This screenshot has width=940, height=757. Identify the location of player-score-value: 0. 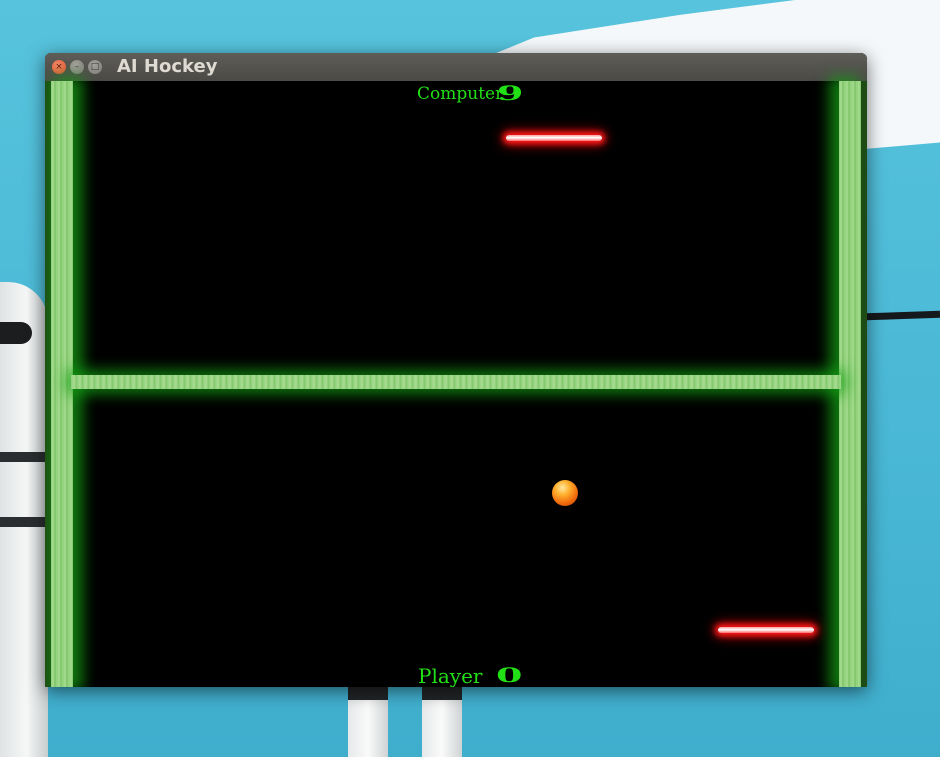
(509, 675).